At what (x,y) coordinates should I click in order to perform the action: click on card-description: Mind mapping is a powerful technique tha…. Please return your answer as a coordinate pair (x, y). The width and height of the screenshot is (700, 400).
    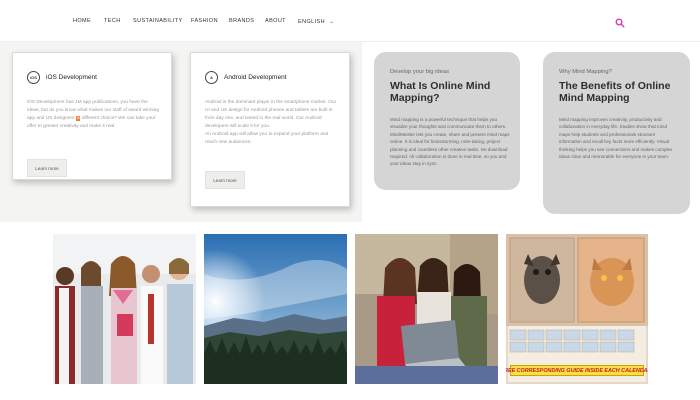
    Looking at the image, I should click on (450, 142).